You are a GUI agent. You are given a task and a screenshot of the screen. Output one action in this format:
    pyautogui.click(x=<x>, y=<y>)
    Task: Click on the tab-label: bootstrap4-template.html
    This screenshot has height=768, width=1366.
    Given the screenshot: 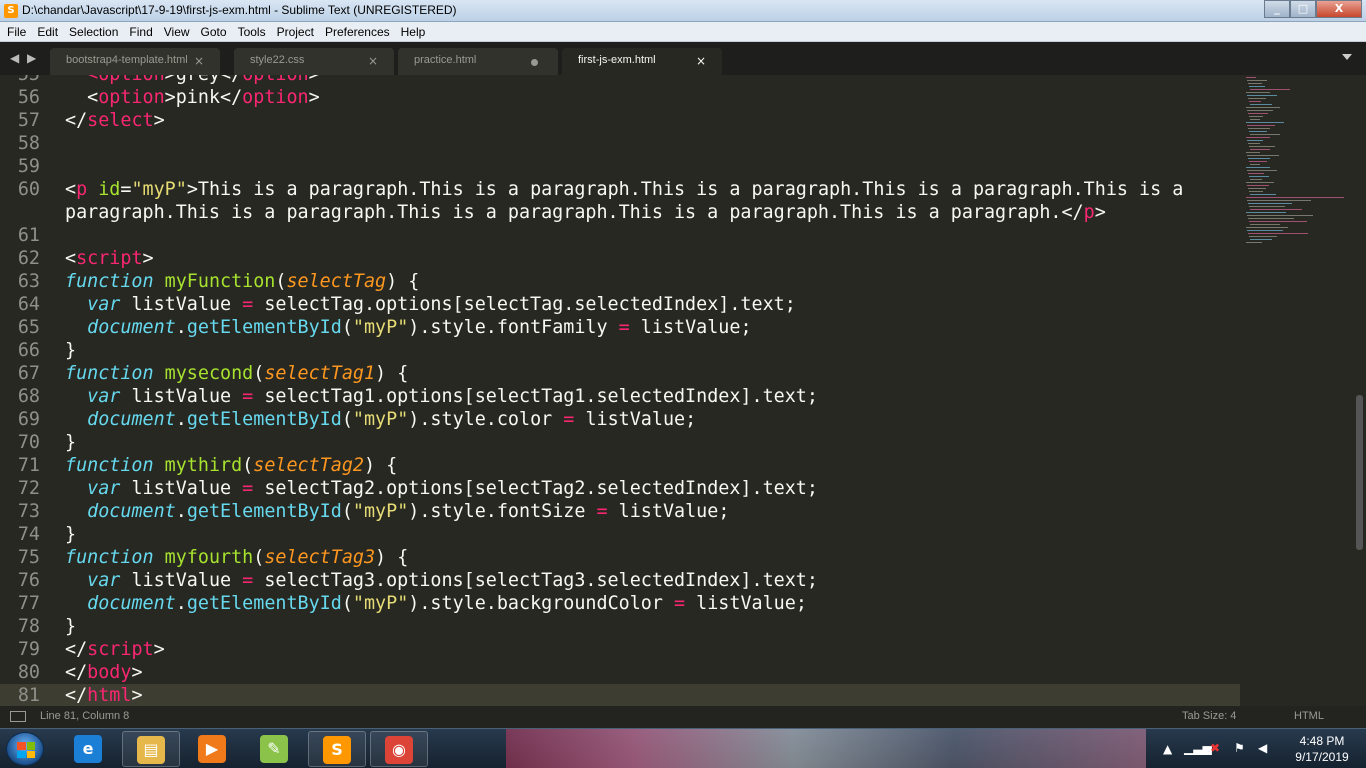 What is the action you would take?
    pyautogui.click(x=127, y=60)
    